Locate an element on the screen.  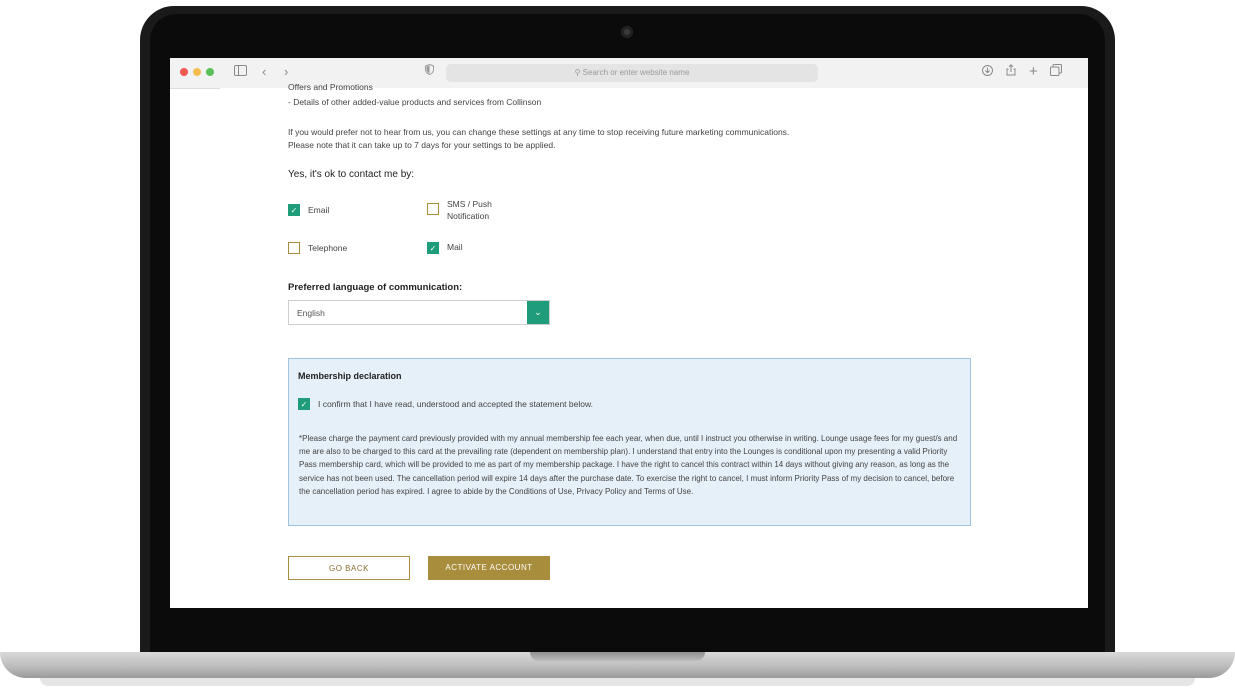
contact-heading: Yes, it's ok to contact me by: is located at coordinates (351, 174).